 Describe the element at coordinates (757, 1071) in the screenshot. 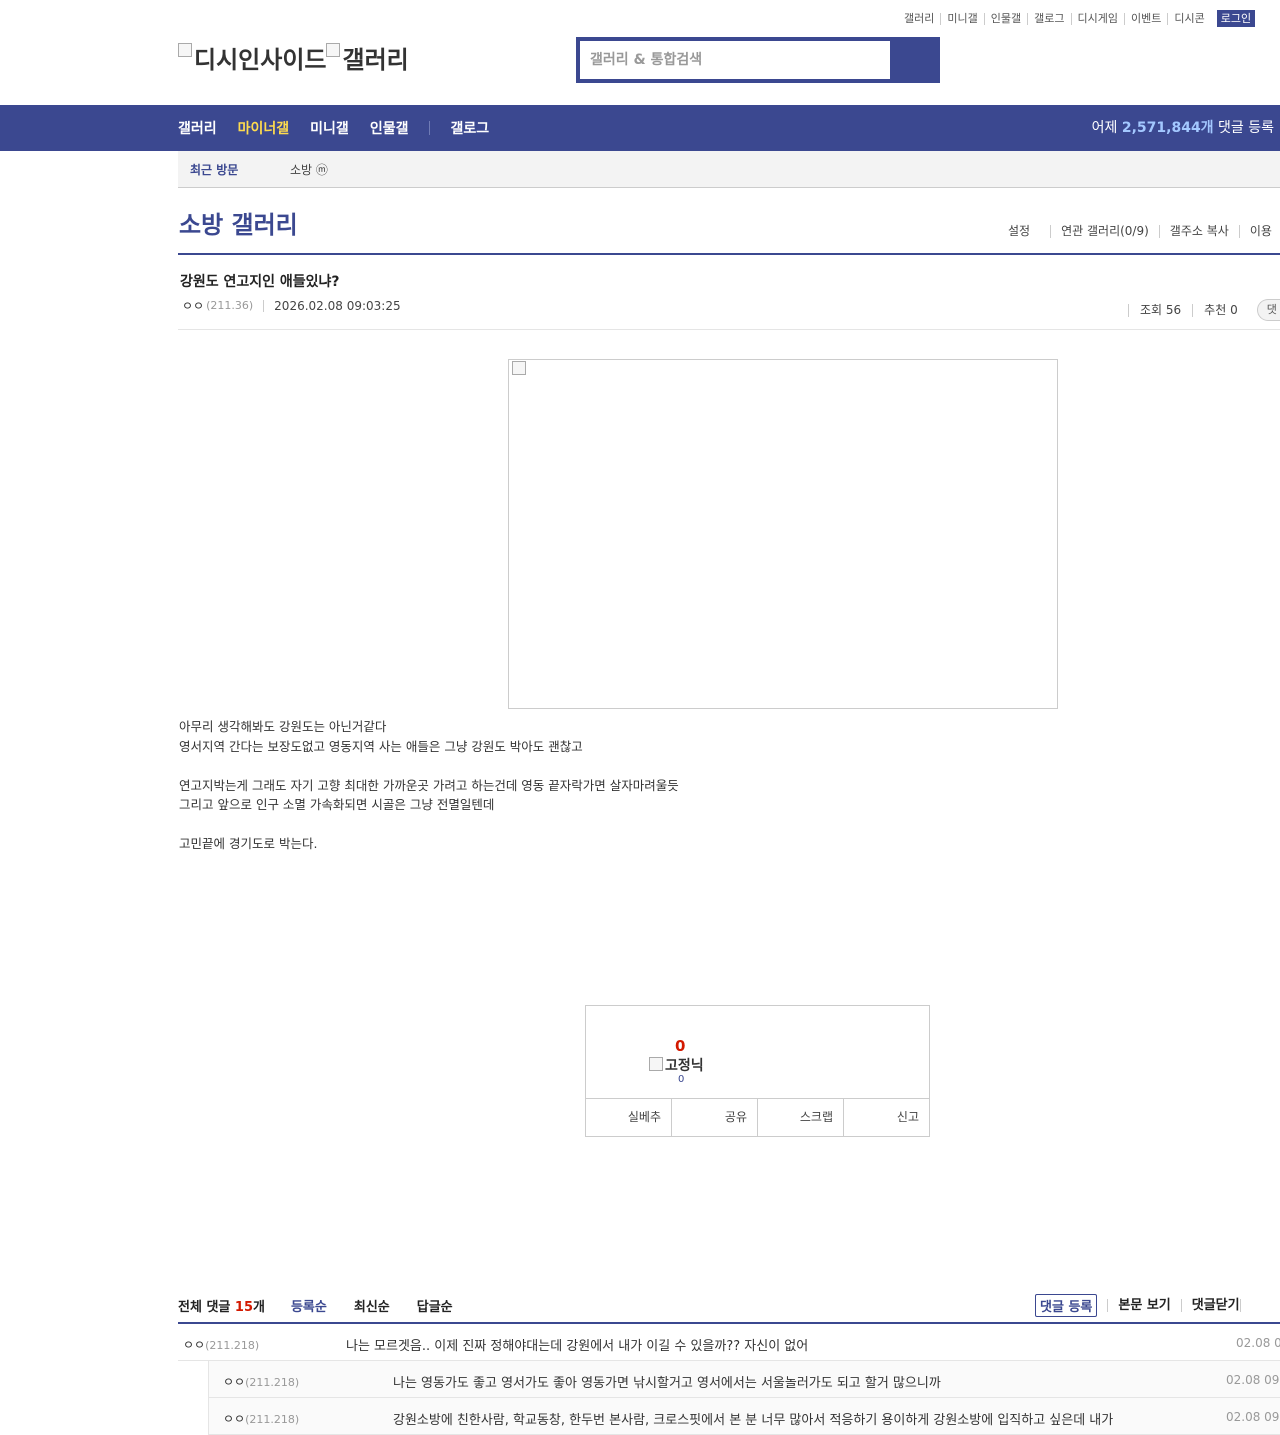

I see `recommend-box: 0 고정닉 0 실베추 공유 스크랩 신고` at that location.